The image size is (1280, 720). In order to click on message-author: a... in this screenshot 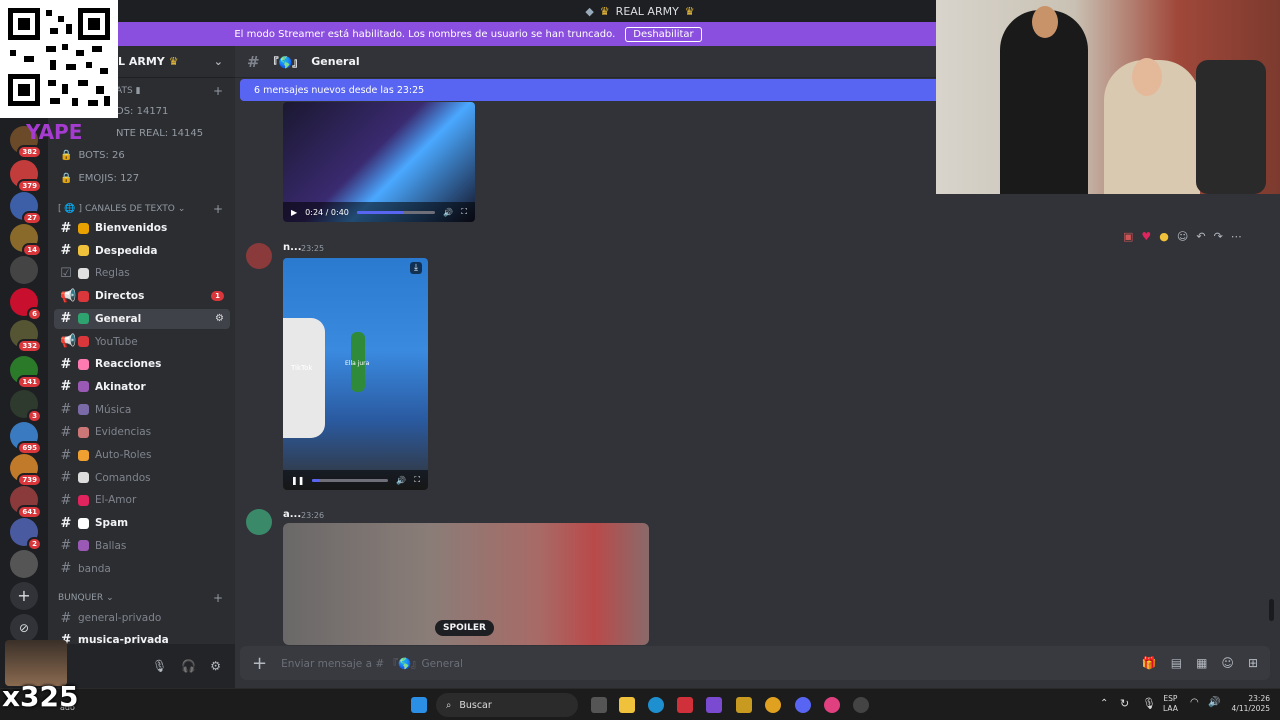, I will do `click(292, 514)`.